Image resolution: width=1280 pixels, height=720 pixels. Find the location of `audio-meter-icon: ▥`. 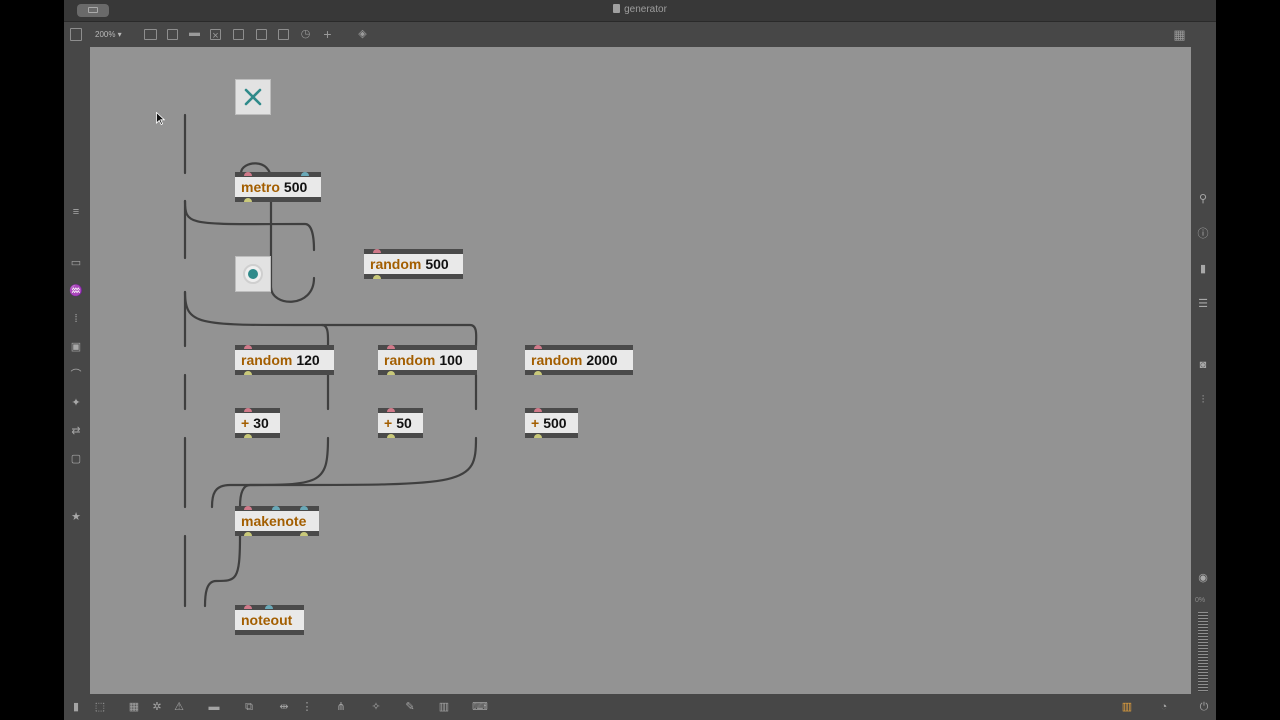

audio-meter-icon: ▥ is located at coordinates (1127, 707).